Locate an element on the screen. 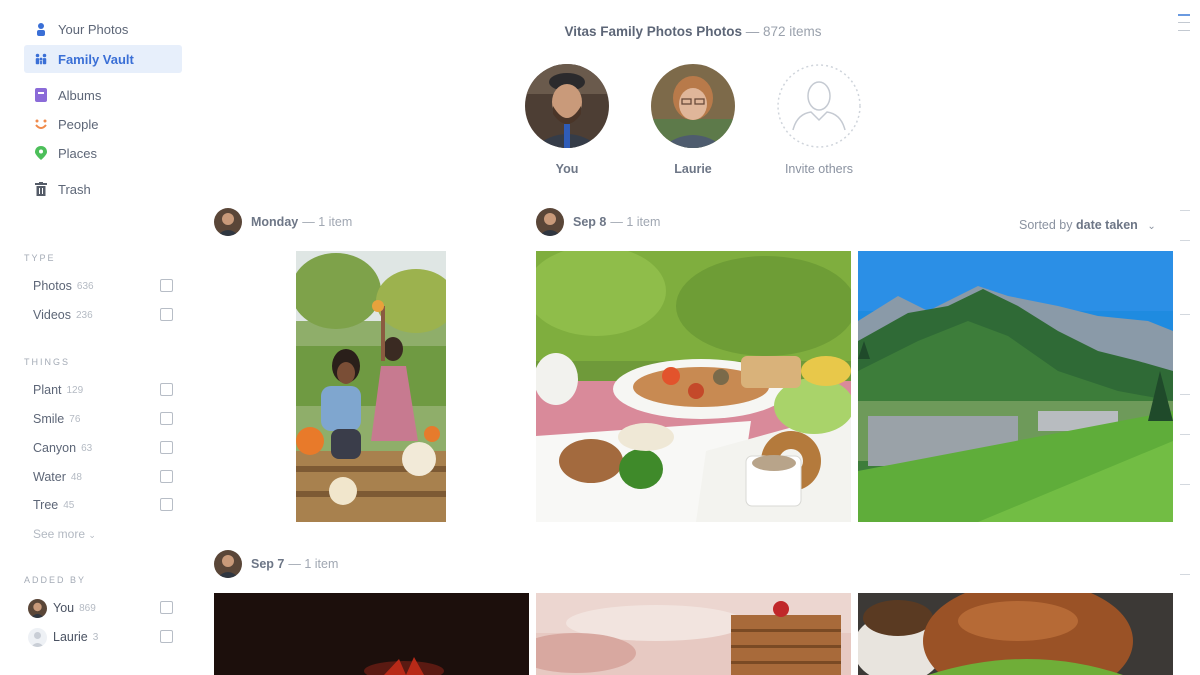  filter-plant: Plant 129 is located at coordinates (103, 390).